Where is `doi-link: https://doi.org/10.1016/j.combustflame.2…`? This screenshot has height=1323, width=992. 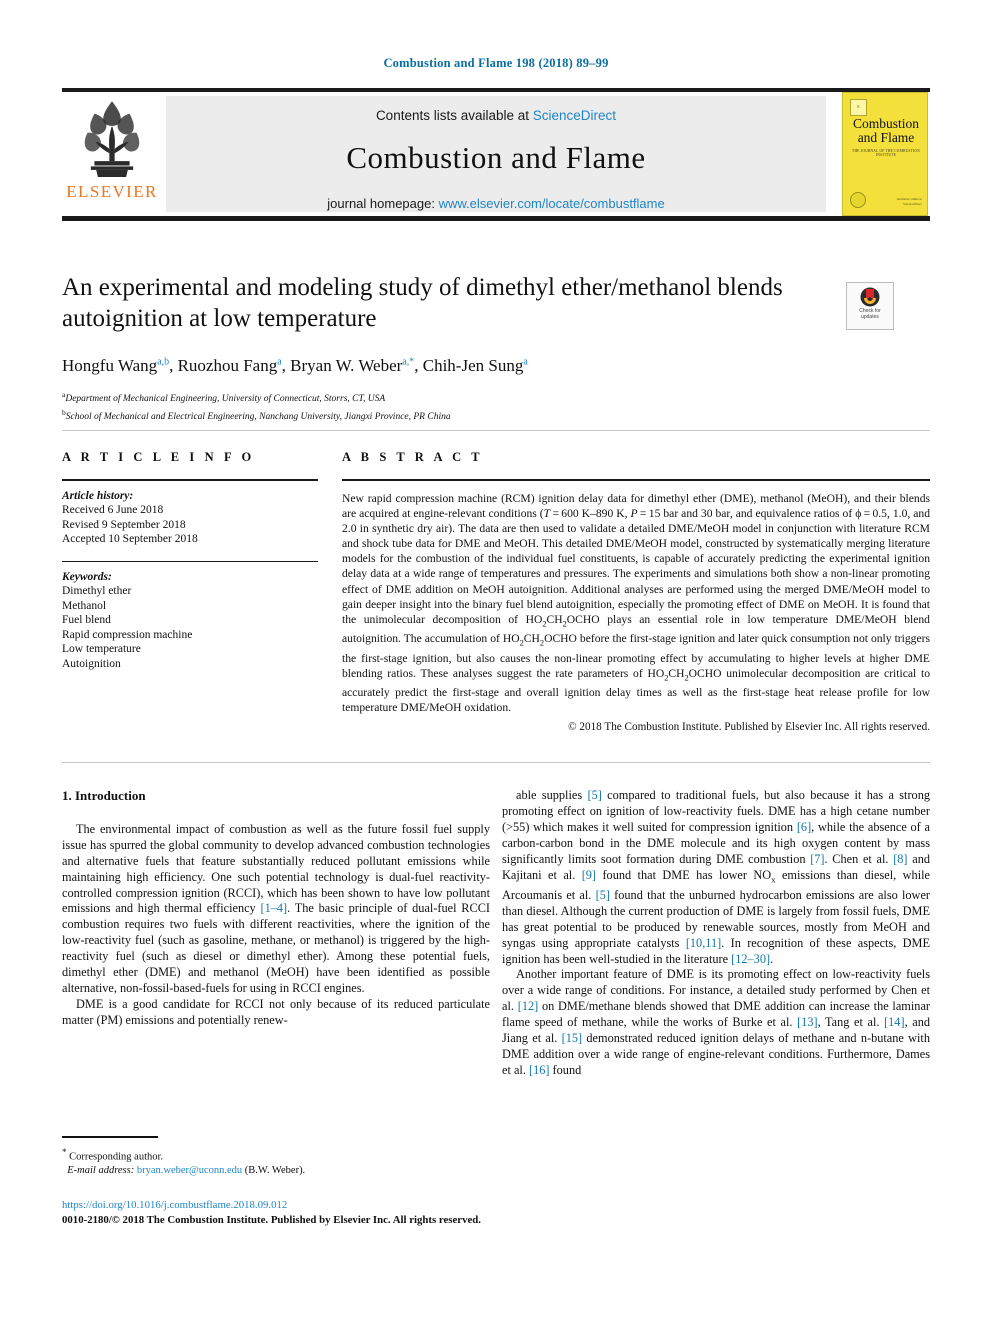
doi-link: https://doi.org/10.1016/j.combustflame.2… is located at coordinates (174, 1205).